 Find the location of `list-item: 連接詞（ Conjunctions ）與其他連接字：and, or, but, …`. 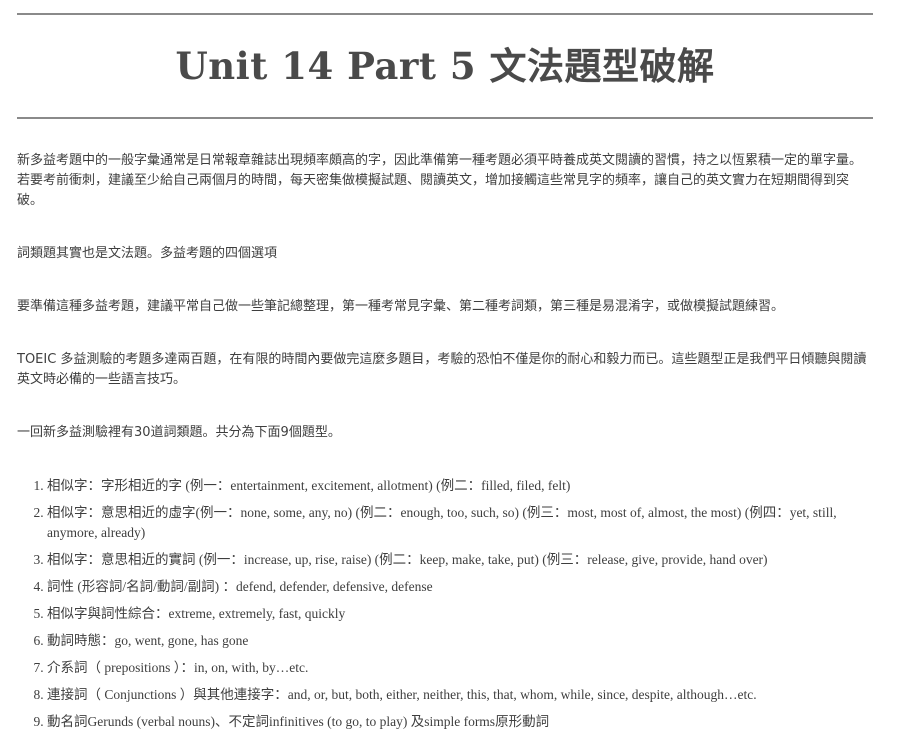

list-item: 連接詞（ Conjunctions ）與其他連接字：and, or, but, … is located at coordinates (460, 695).